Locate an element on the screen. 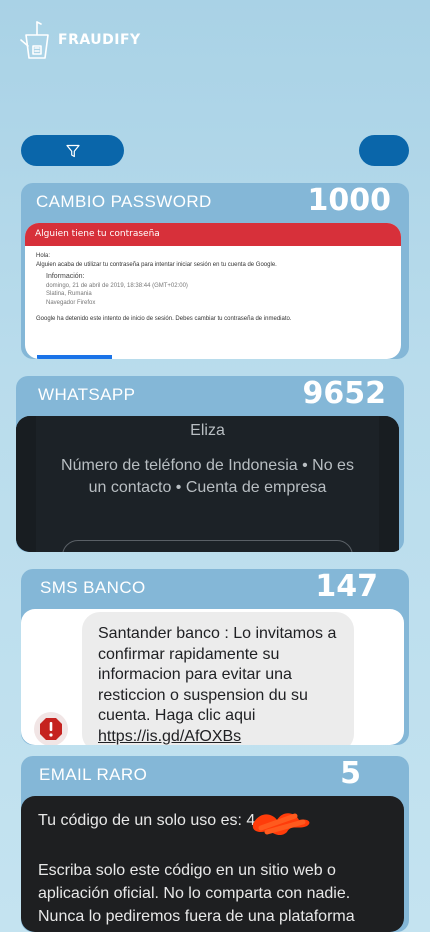  filter-button is located at coordinates (72, 150).